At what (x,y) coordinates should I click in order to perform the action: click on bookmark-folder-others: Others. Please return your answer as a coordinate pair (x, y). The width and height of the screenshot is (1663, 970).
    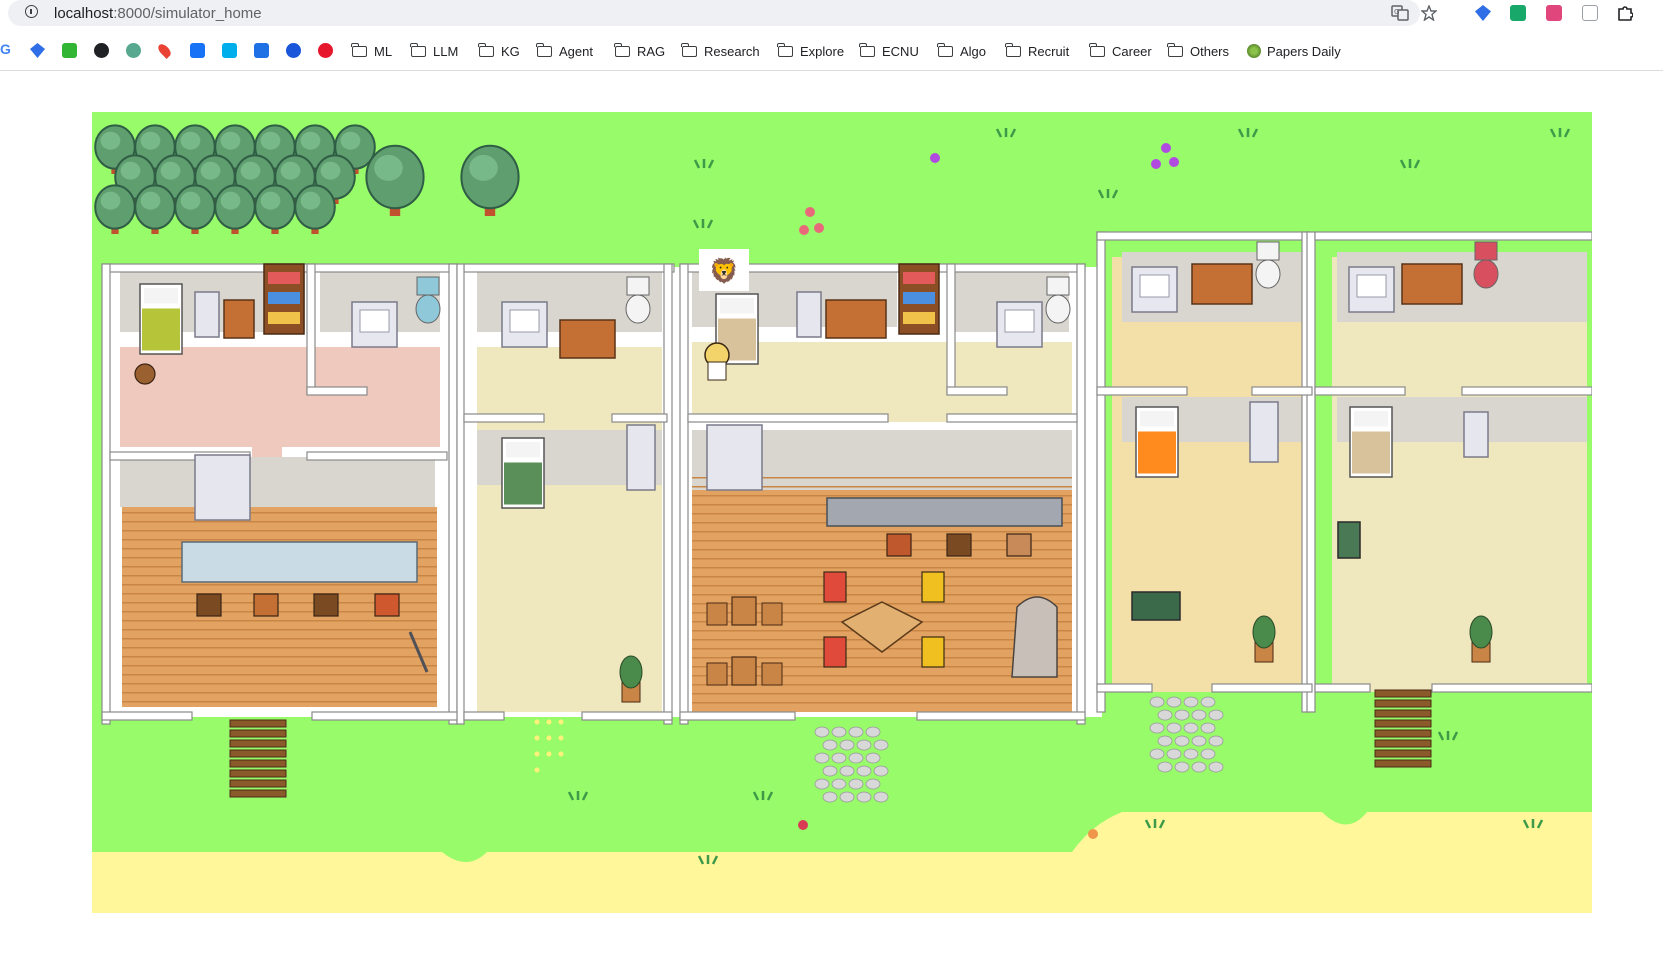
    Looking at the image, I should click on (1198, 51).